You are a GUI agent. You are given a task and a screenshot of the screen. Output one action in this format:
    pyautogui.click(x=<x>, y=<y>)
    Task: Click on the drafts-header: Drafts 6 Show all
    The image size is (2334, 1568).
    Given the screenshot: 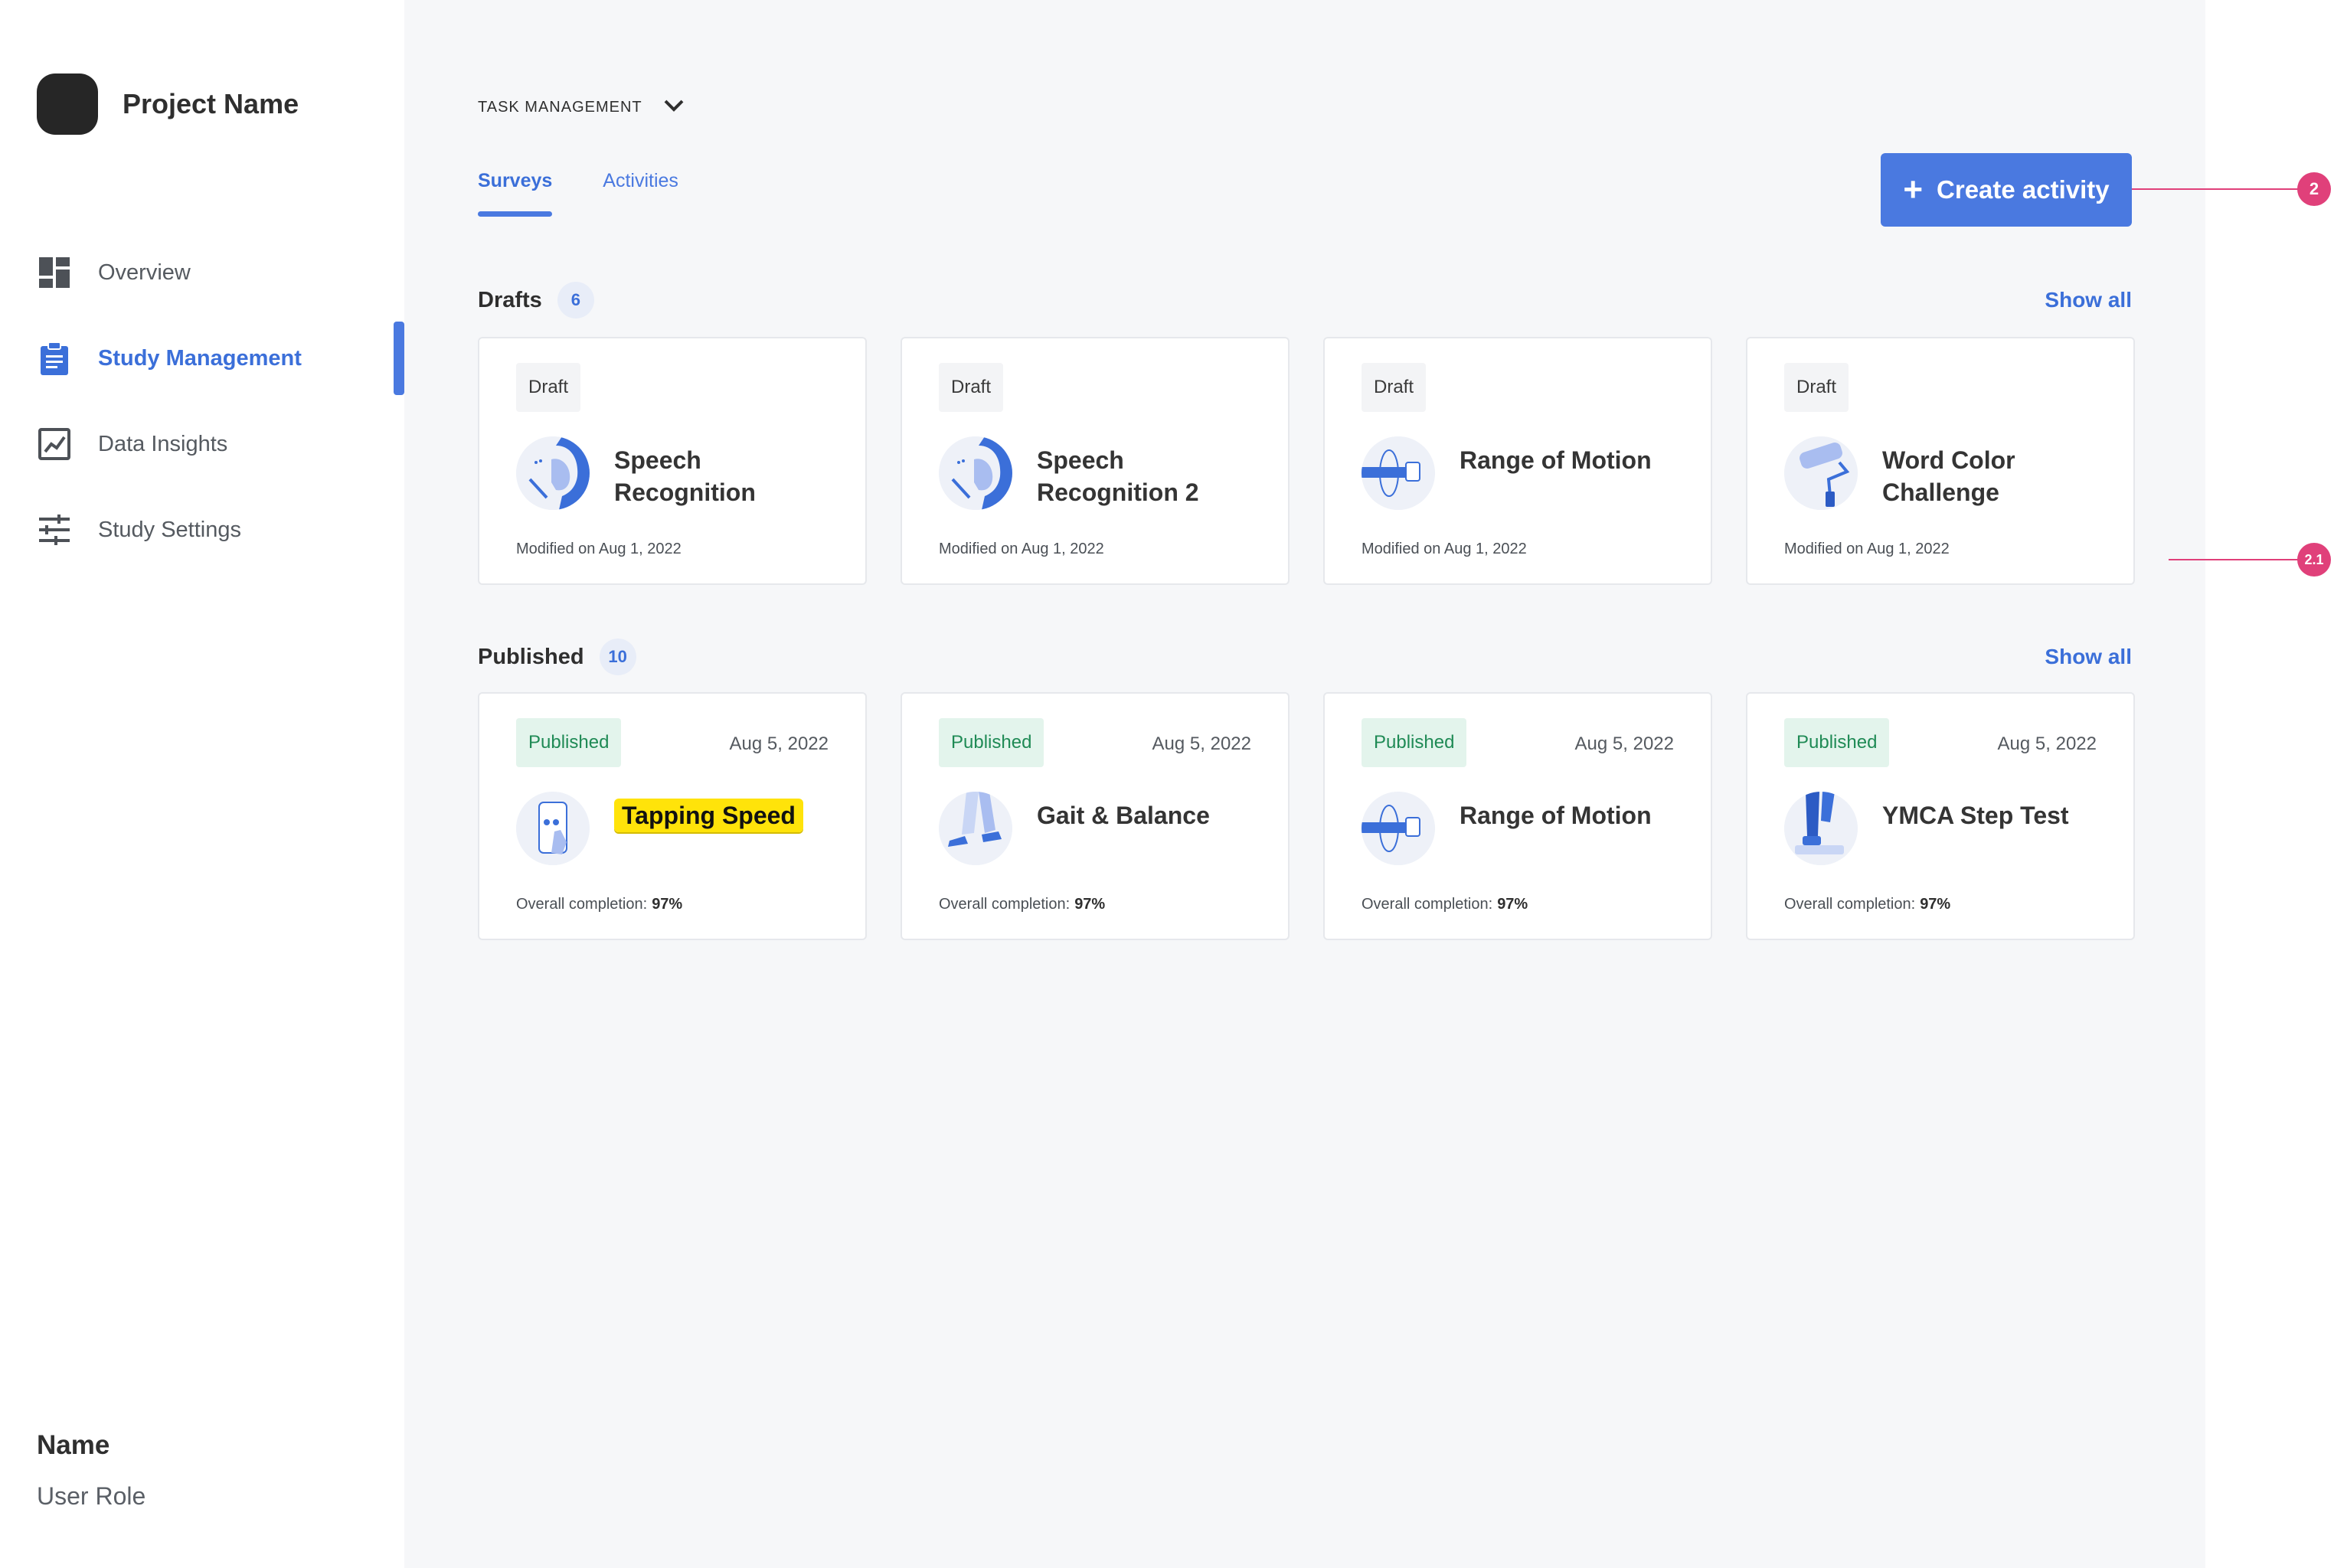 What is the action you would take?
    pyautogui.click(x=1305, y=300)
    